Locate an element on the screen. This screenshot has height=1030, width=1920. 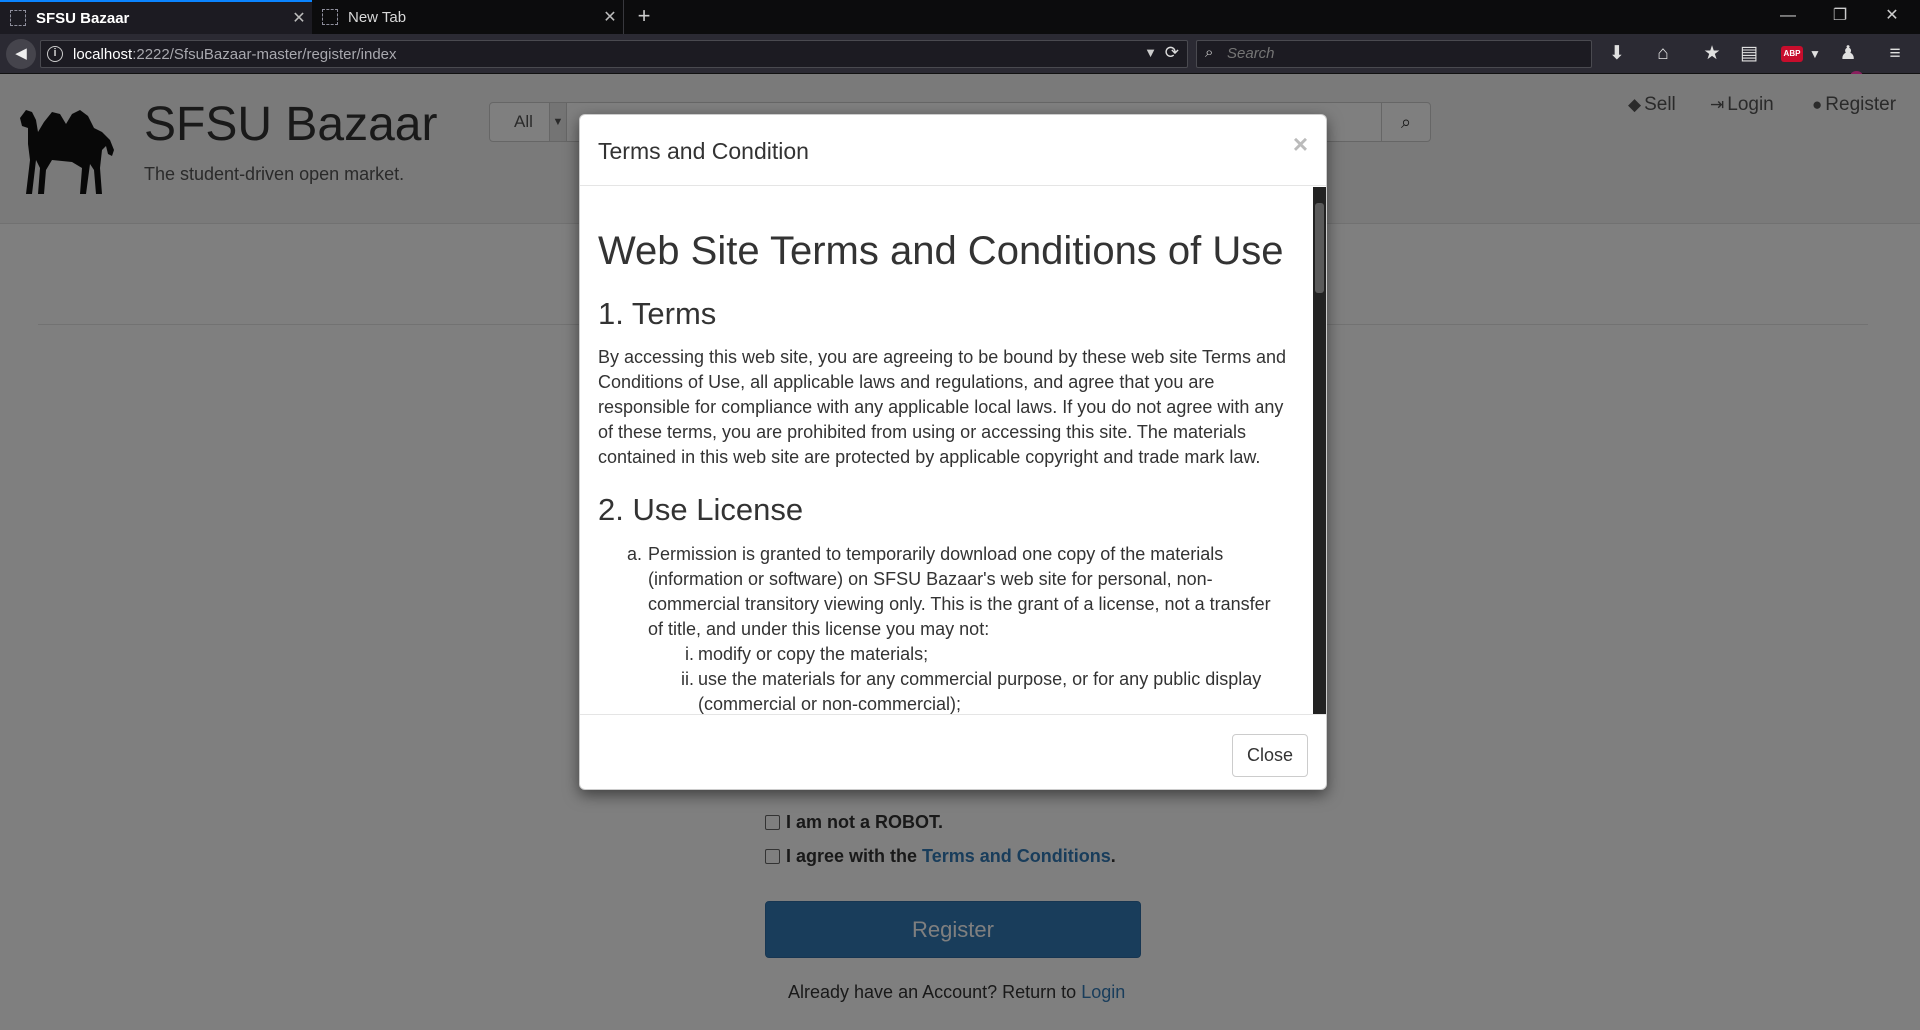
new-tab-button: + is located at coordinates (644, 17).